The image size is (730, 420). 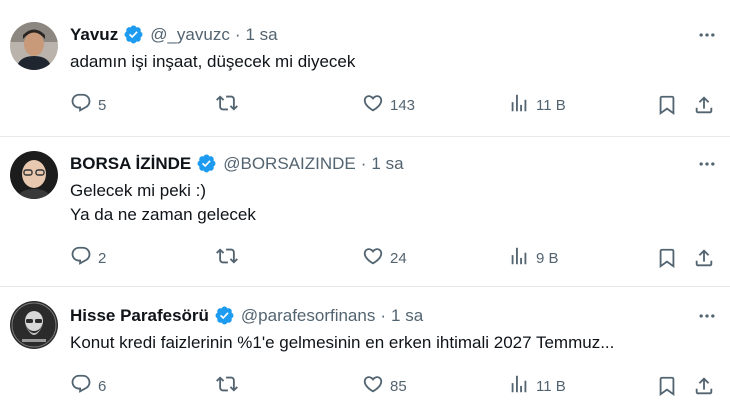 What do you see at coordinates (130, 164) in the screenshot?
I see `display-name: BORSA İZİNDE` at bounding box center [130, 164].